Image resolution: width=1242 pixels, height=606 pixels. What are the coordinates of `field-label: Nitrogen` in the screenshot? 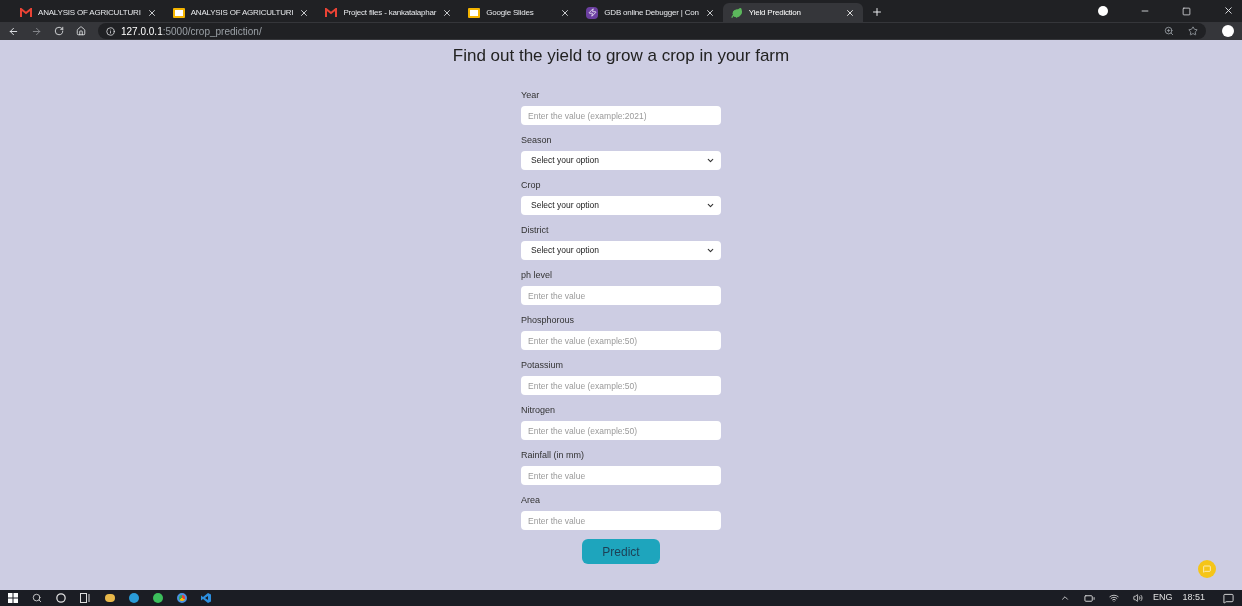 It's located at (539, 410).